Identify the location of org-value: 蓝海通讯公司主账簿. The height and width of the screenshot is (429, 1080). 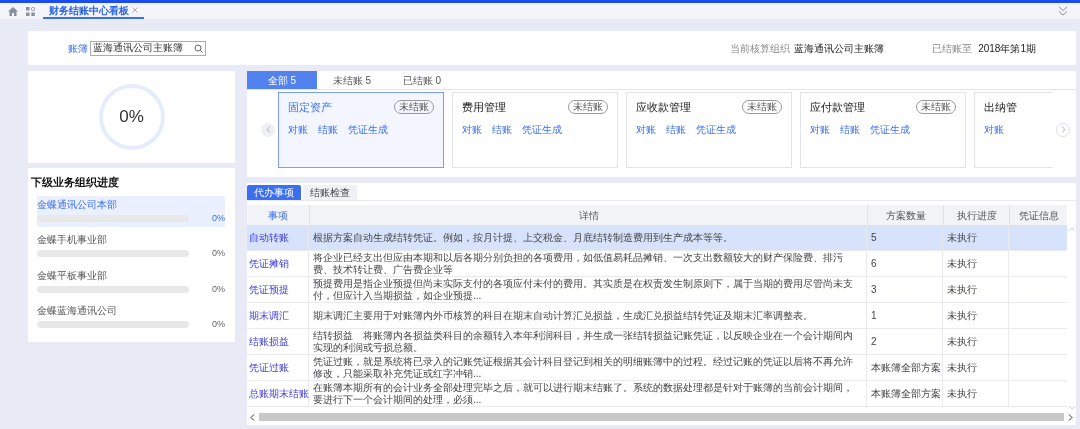
(839, 48).